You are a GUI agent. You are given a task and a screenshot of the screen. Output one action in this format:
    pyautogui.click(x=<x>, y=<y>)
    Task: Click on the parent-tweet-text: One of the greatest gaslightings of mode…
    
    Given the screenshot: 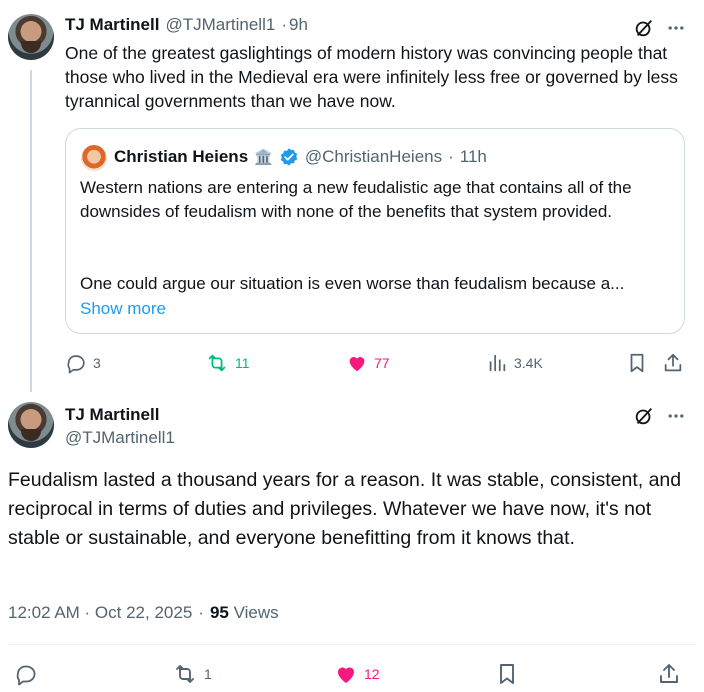 What is the action you would take?
    pyautogui.click(x=371, y=77)
    